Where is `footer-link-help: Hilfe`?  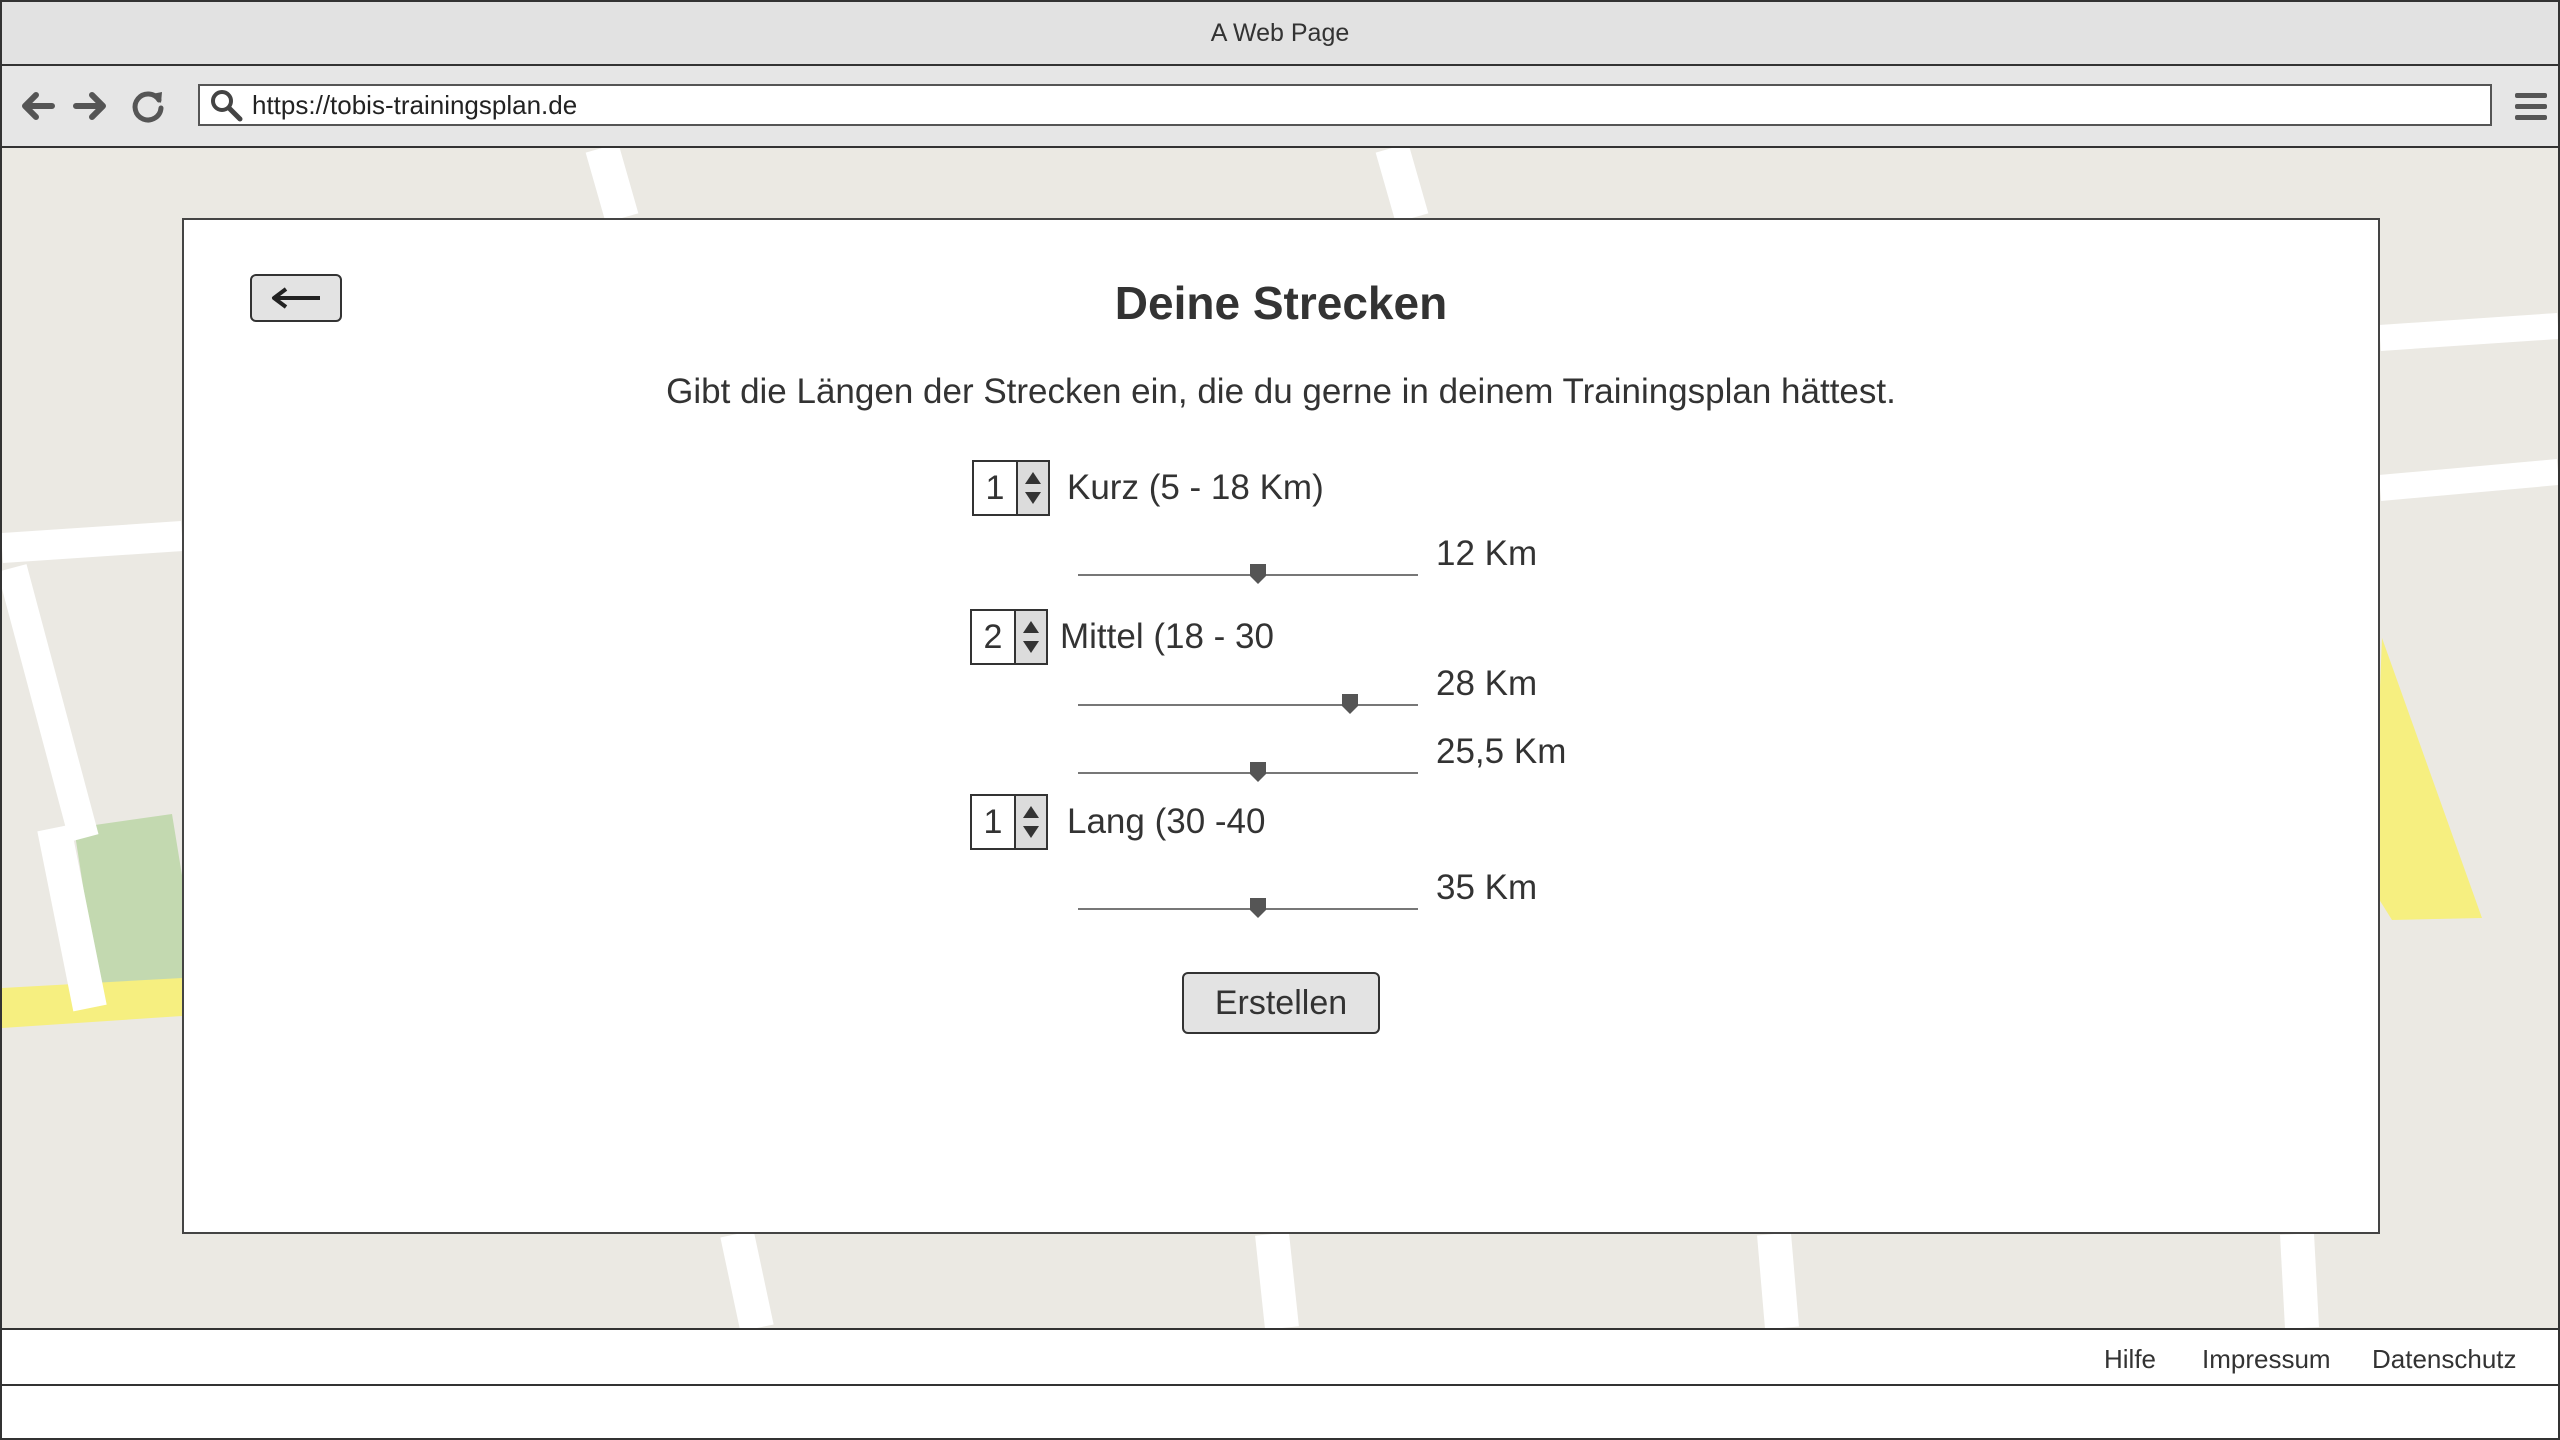 footer-link-help: Hilfe is located at coordinates (2130, 1359).